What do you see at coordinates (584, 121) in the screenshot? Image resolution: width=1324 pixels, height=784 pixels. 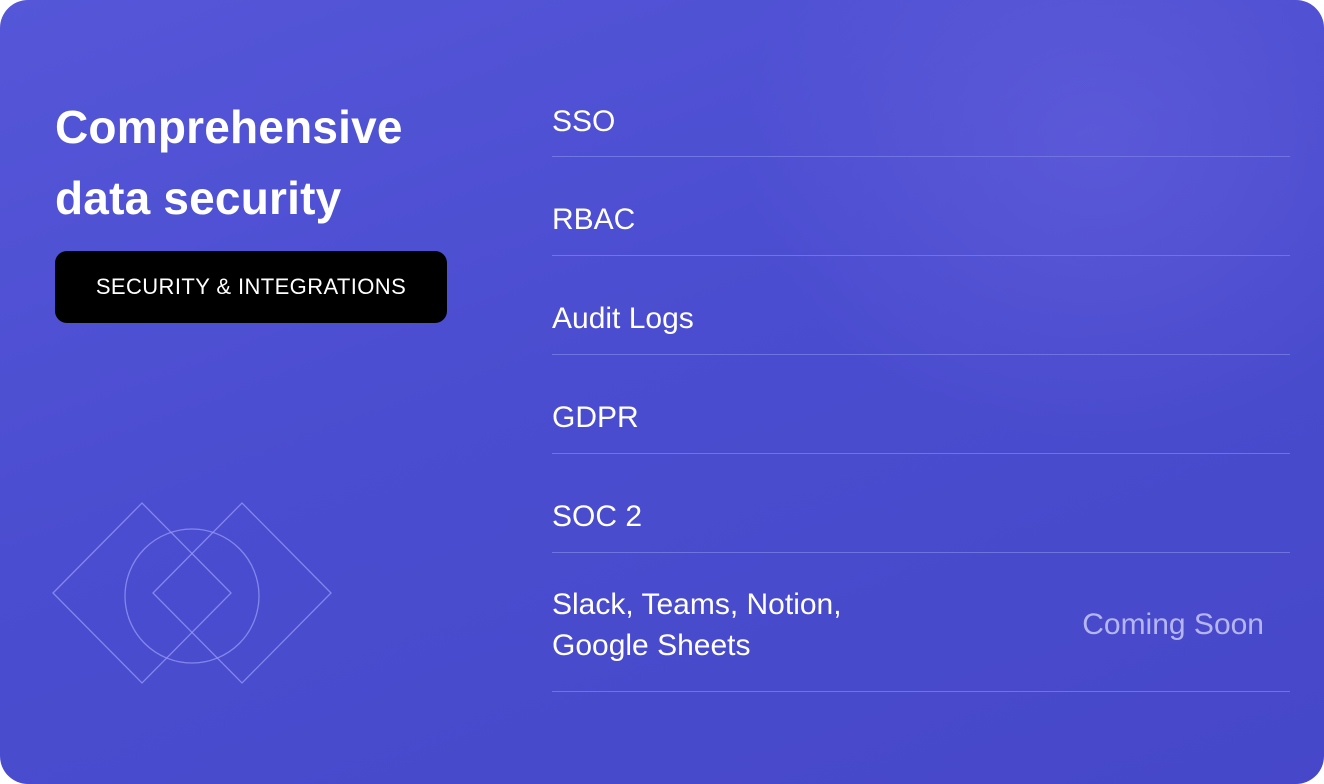 I see `feature-label: SSO` at bounding box center [584, 121].